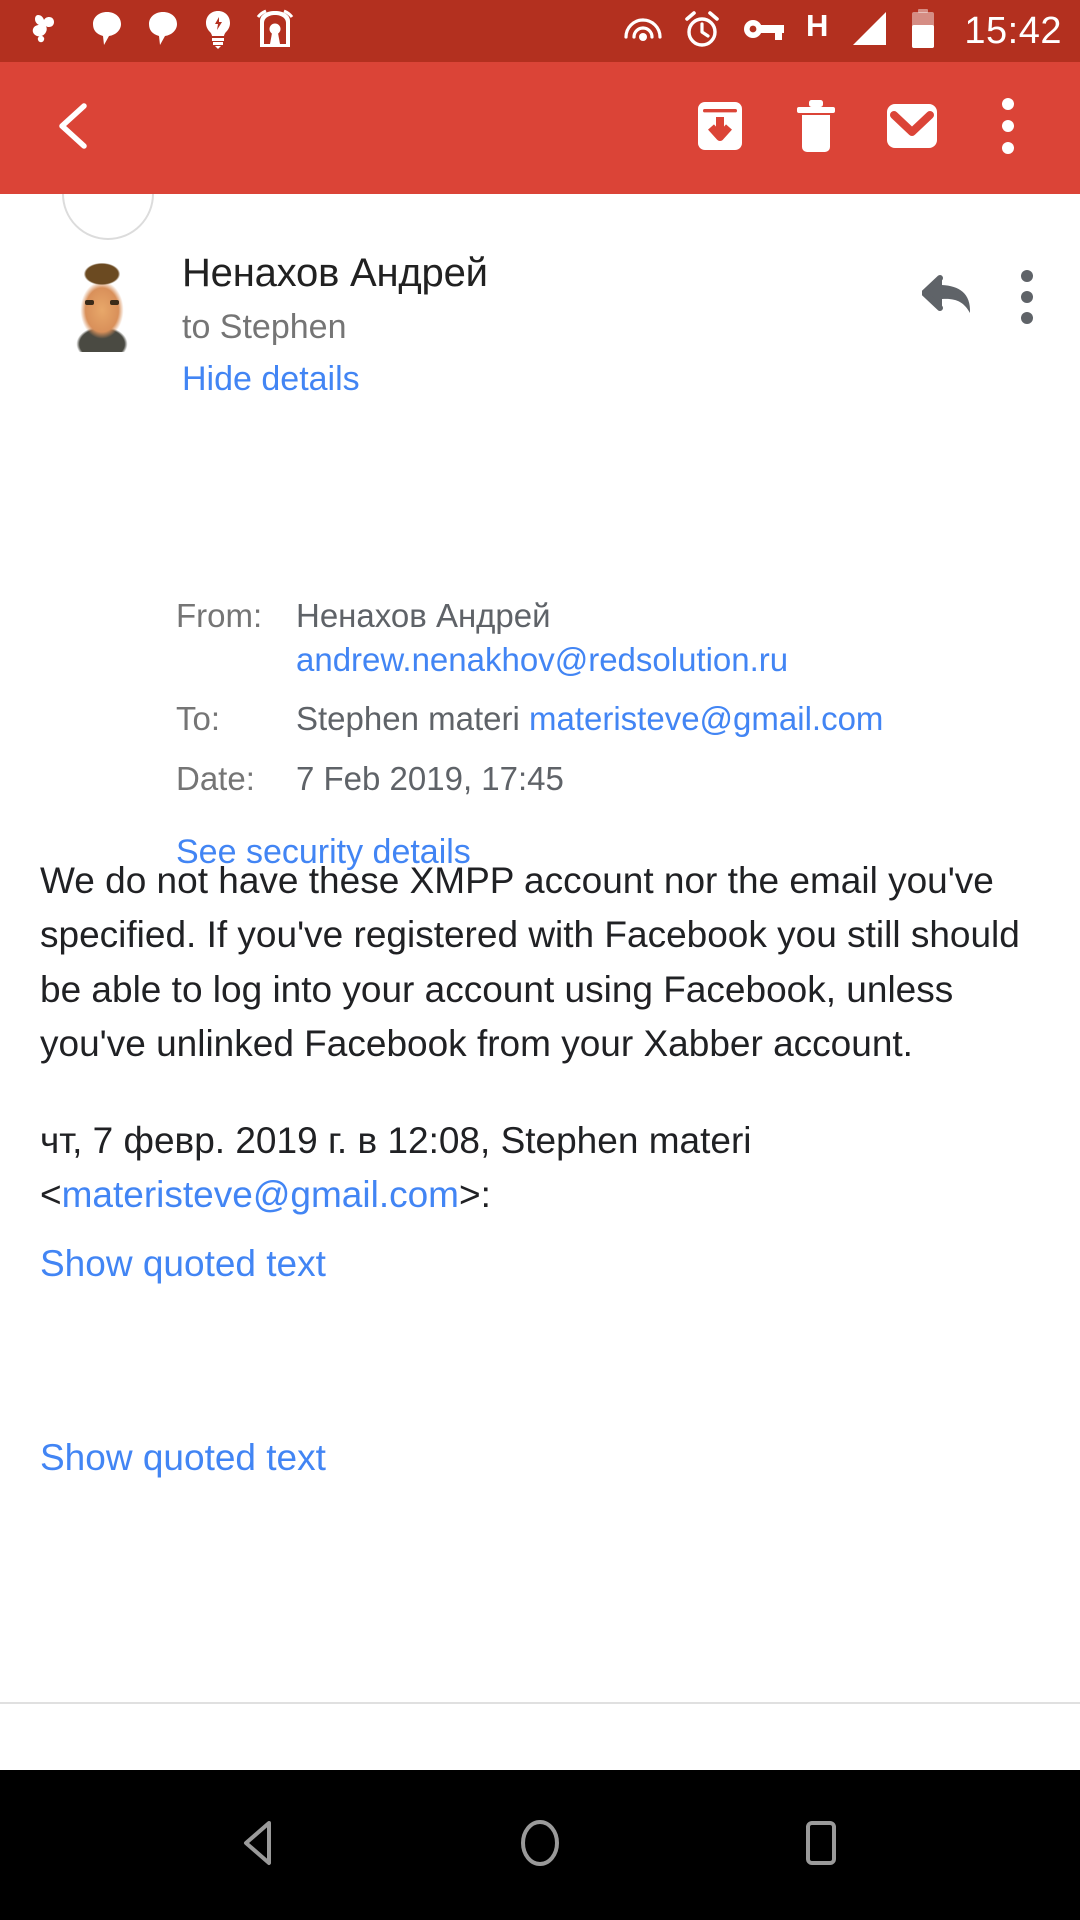 The image size is (1080, 1920). Describe the element at coordinates (48, 31) in the screenshot. I see `xabber-icon` at that location.